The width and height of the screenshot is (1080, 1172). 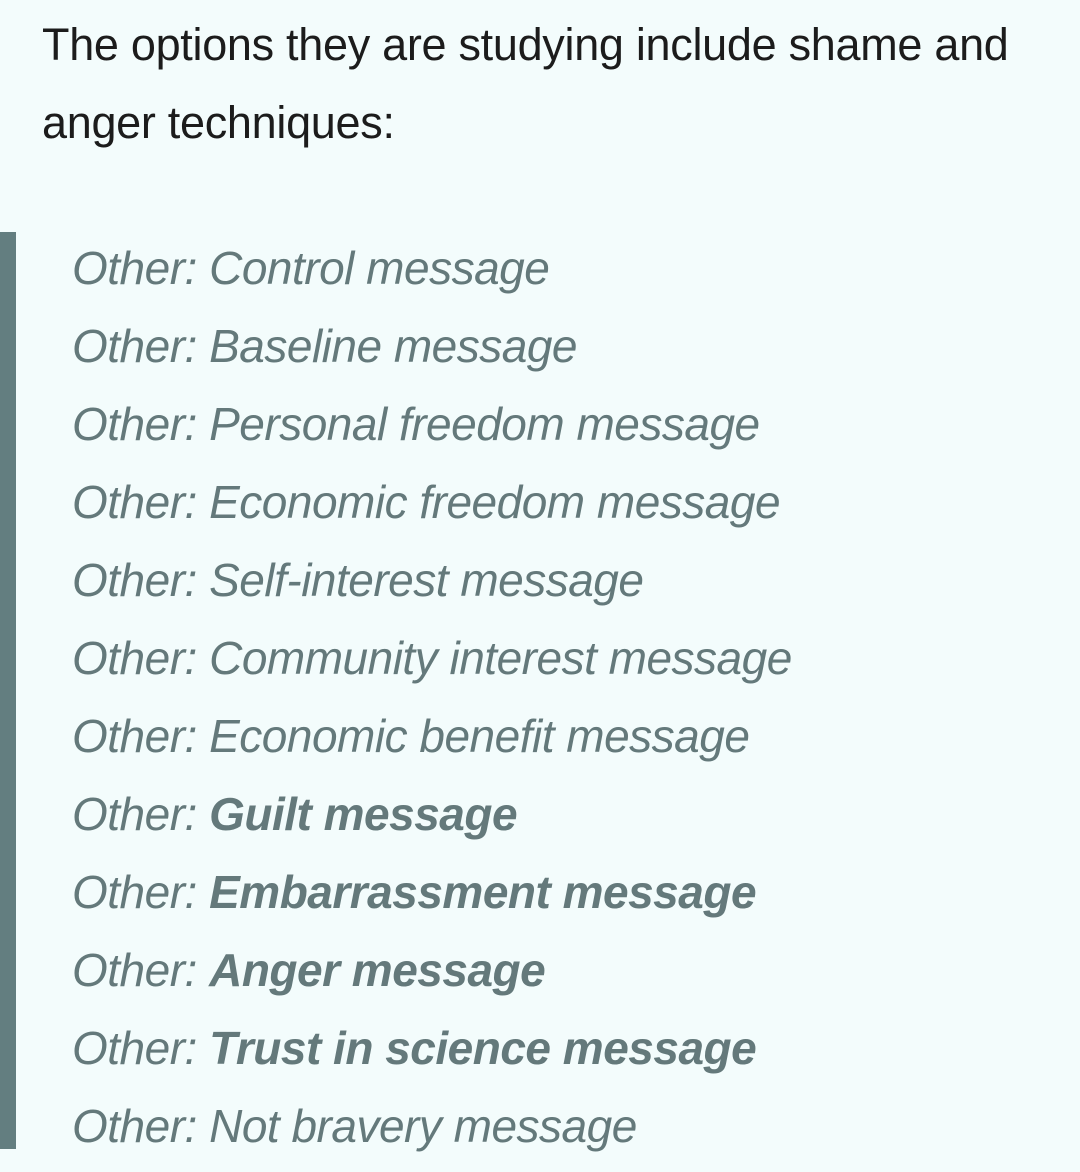 I want to click on option-value: Baseline message, so click(x=393, y=346).